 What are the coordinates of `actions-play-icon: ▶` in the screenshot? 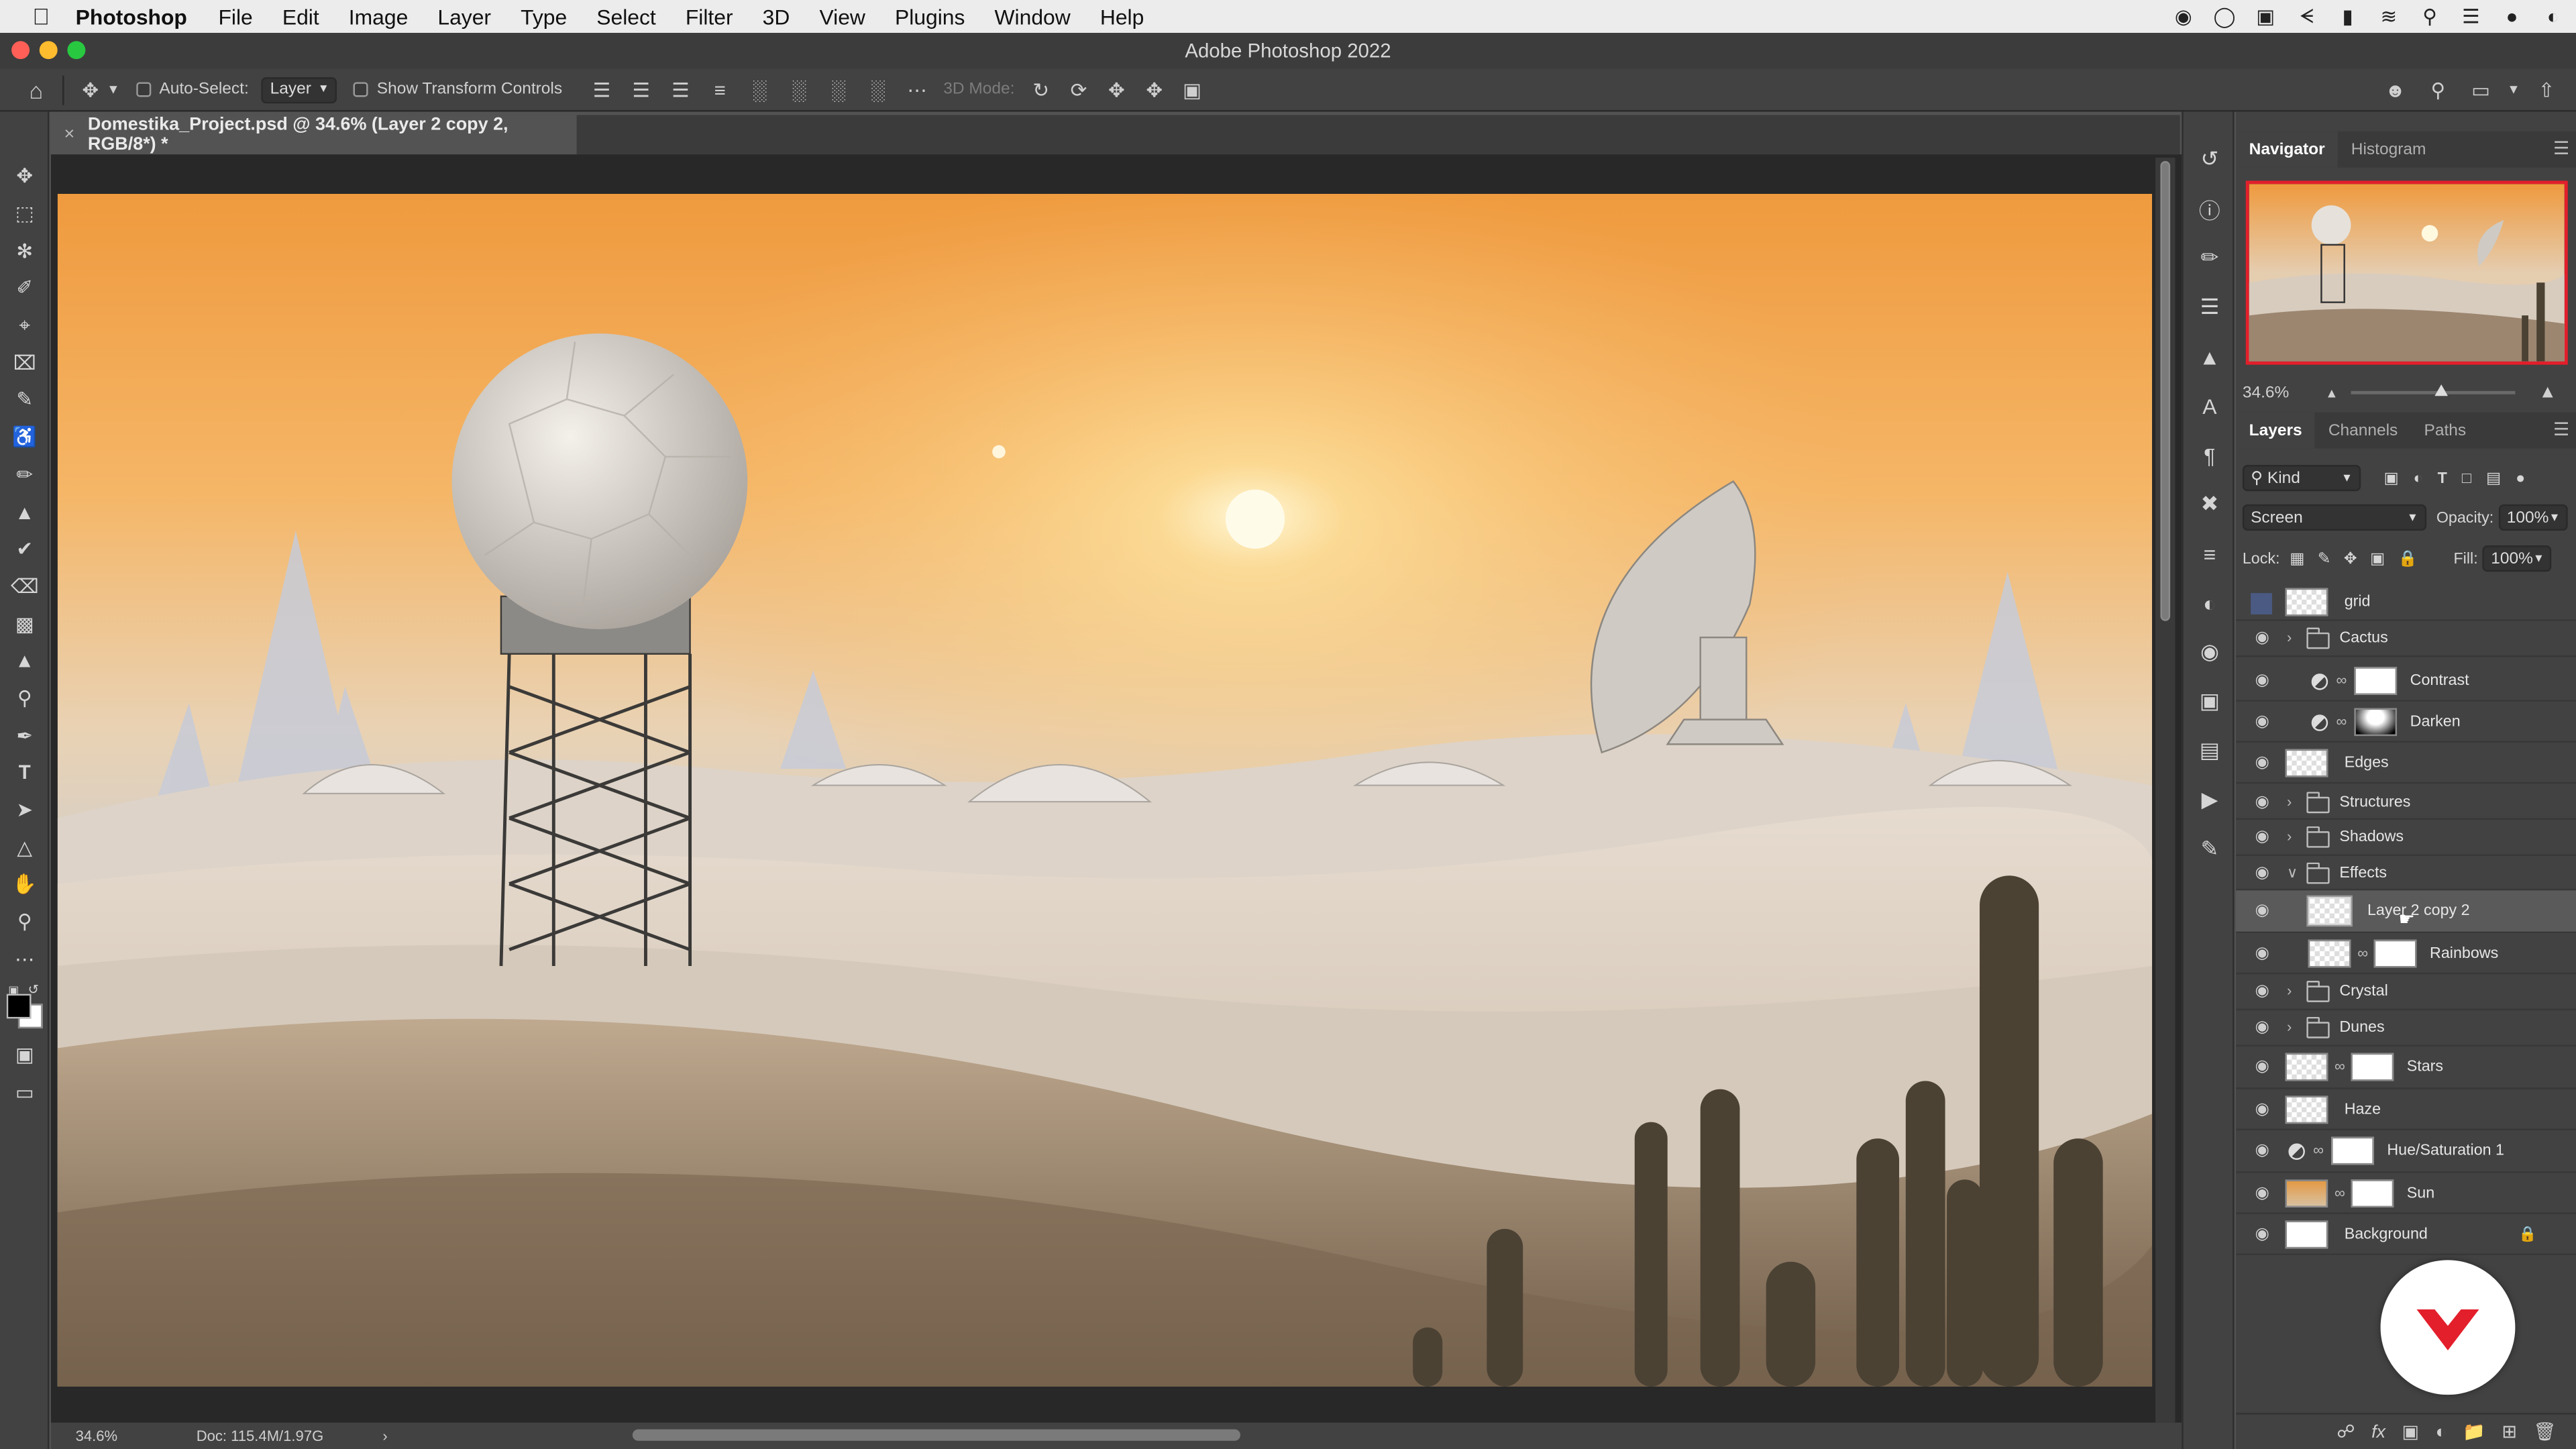 It's located at (2210, 799).